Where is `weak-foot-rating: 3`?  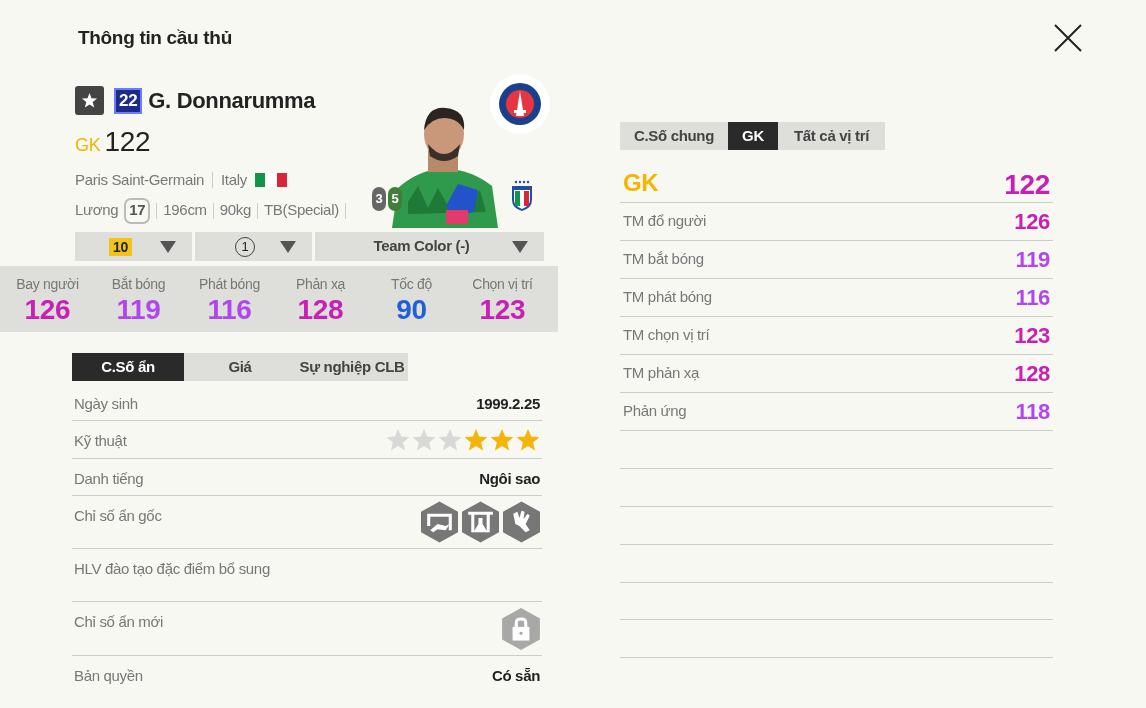 weak-foot-rating: 3 is located at coordinates (379, 199).